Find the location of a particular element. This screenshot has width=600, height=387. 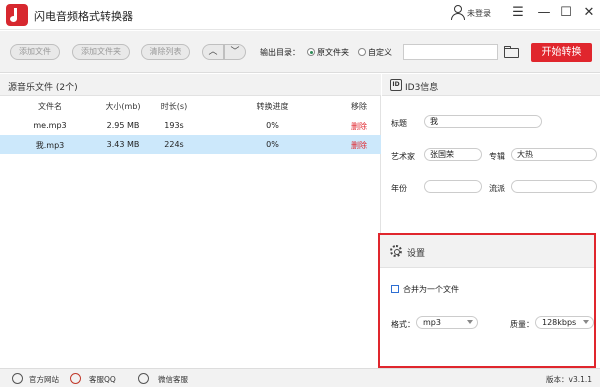

menu-icon: ☰ is located at coordinates (518, 13).